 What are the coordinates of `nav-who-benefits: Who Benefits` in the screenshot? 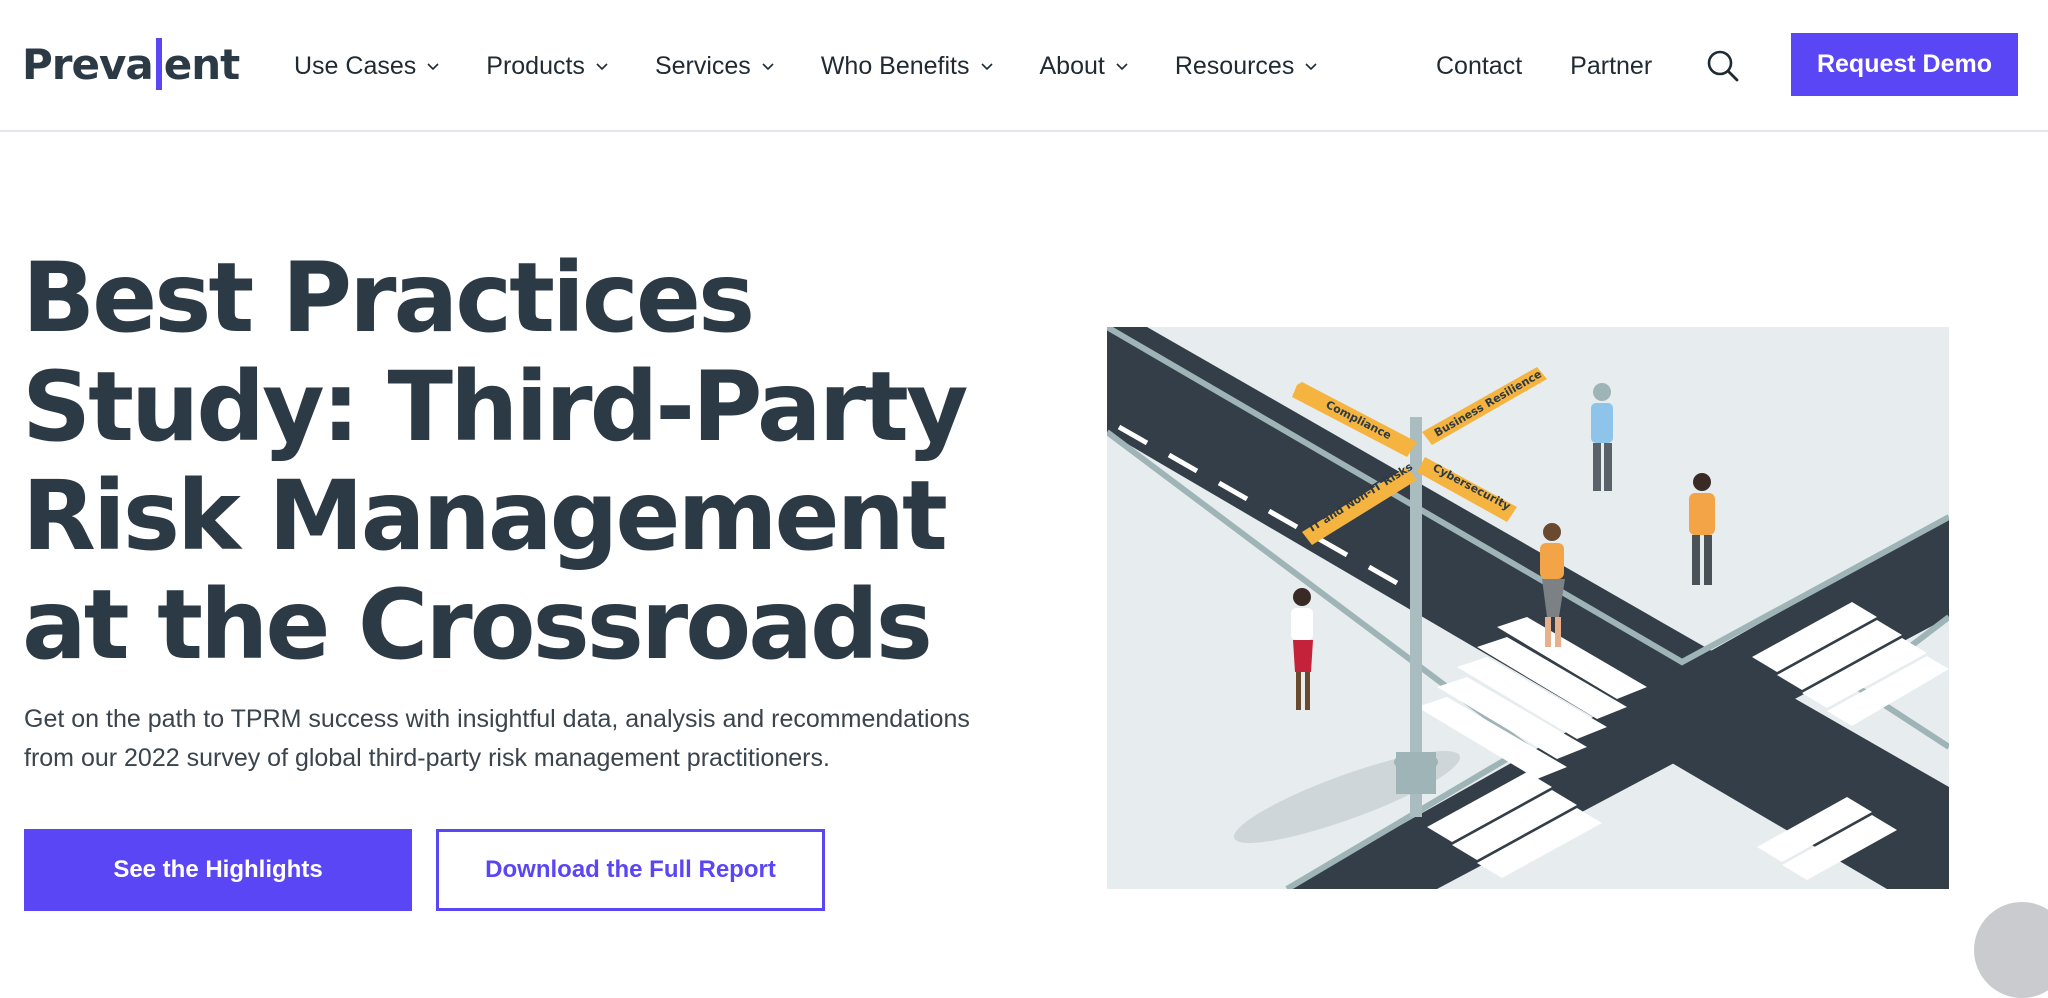 It's located at (907, 66).